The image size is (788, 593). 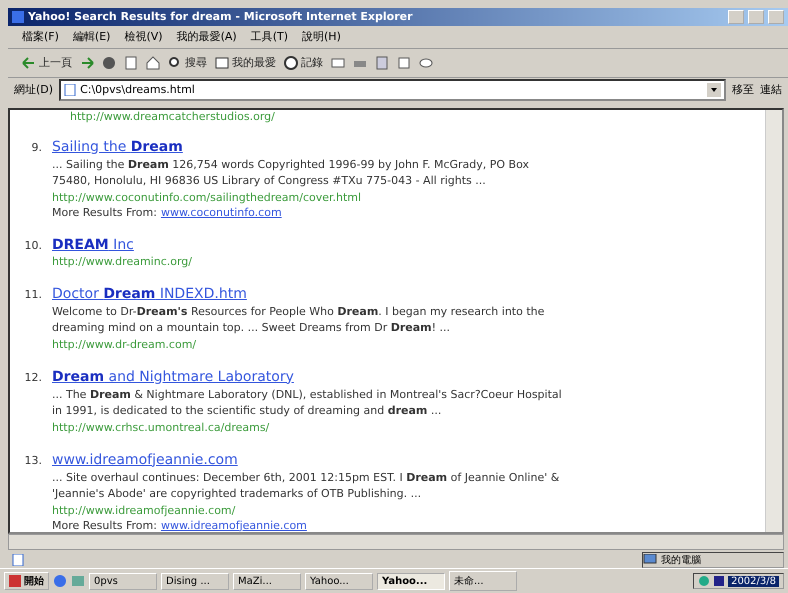 I want to click on minimize-button, so click(x=736, y=17).